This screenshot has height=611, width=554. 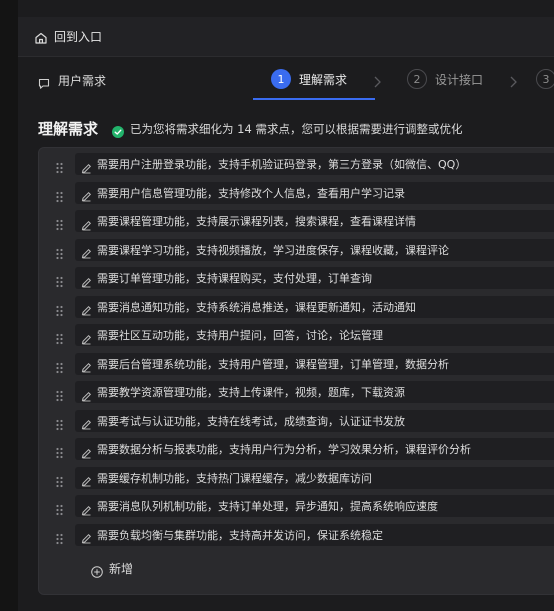 What do you see at coordinates (78, 37) in the screenshot?
I see `back-to-entry-label: 回到入口` at bounding box center [78, 37].